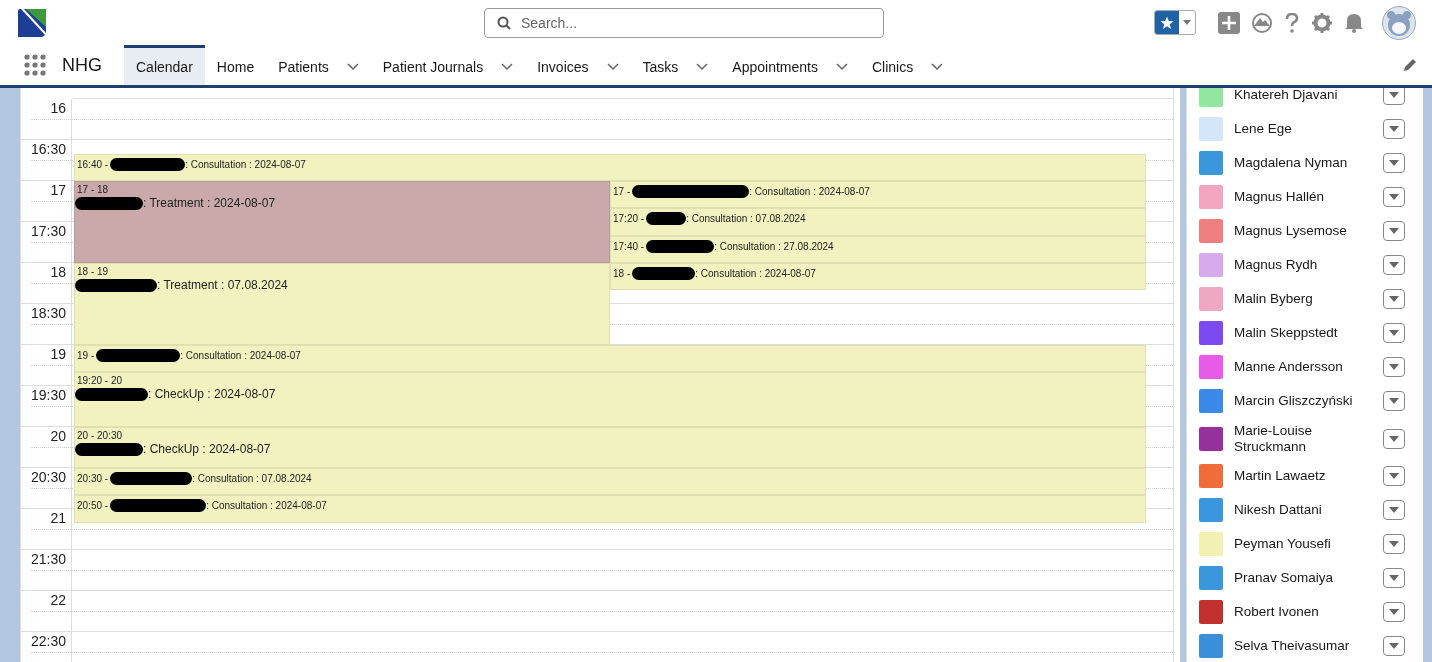  What do you see at coordinates (58, 354) in the screenshot?
I see `time-label: 19` at bounding box center [58, 354].